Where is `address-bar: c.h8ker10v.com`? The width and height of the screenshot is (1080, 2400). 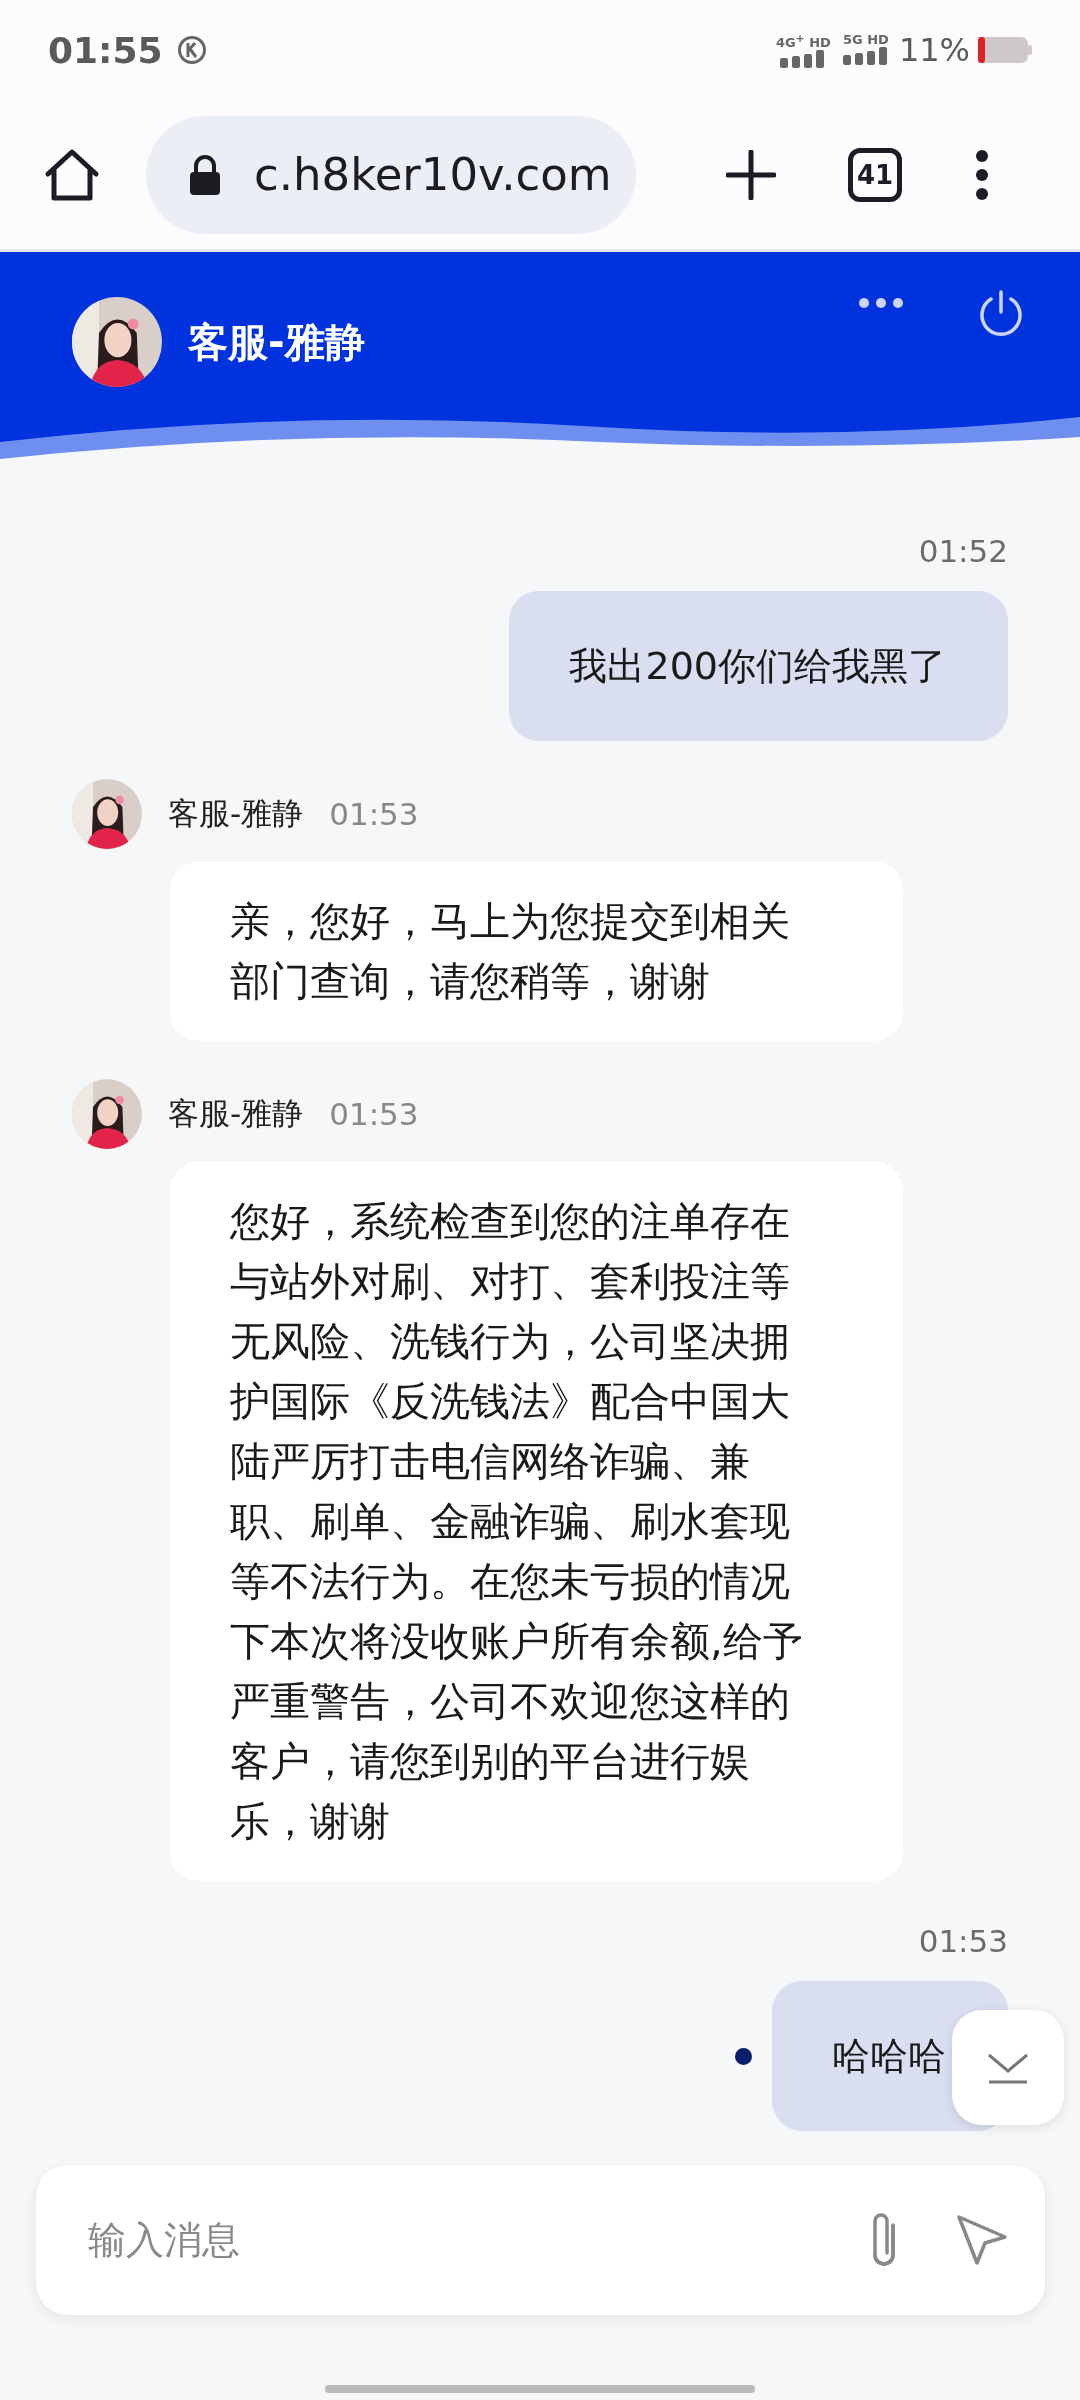
address-bar: c.h8ker10v.com is located at coordinates (391, 174).